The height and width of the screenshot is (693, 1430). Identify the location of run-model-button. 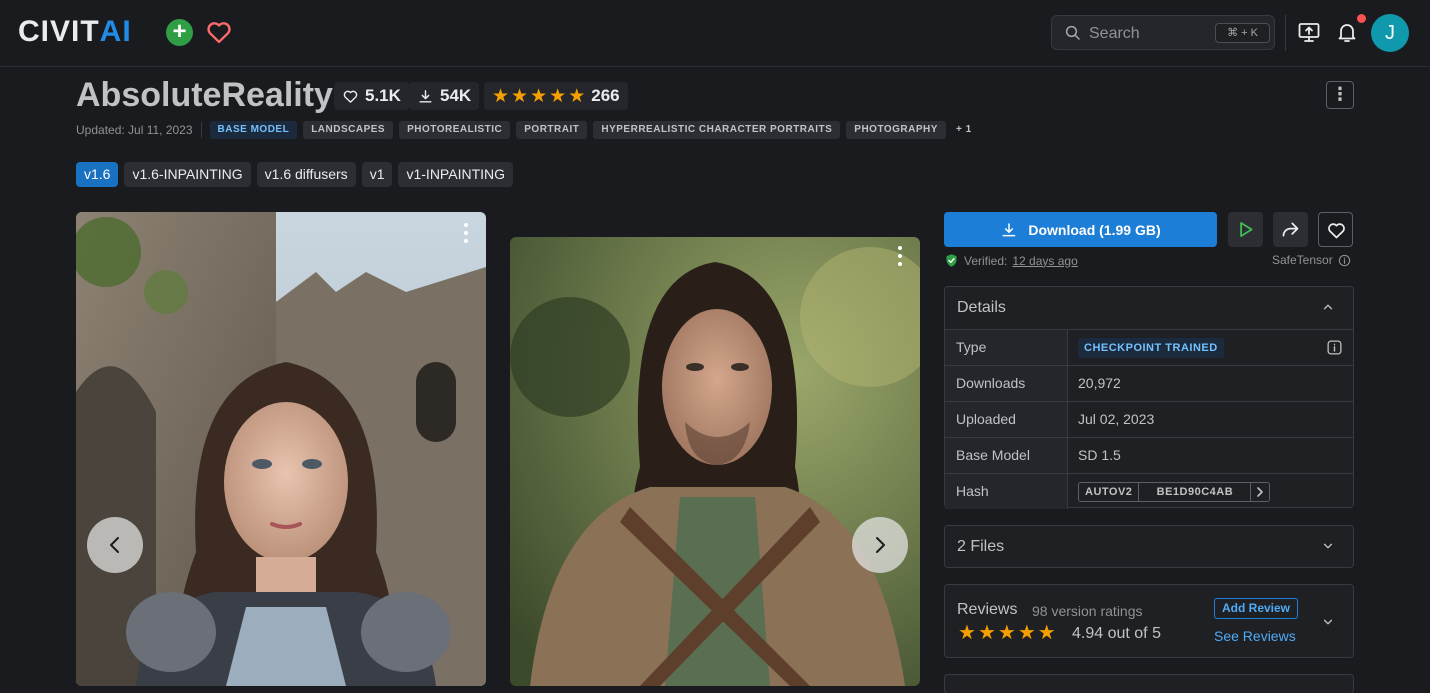
(1245, 229).